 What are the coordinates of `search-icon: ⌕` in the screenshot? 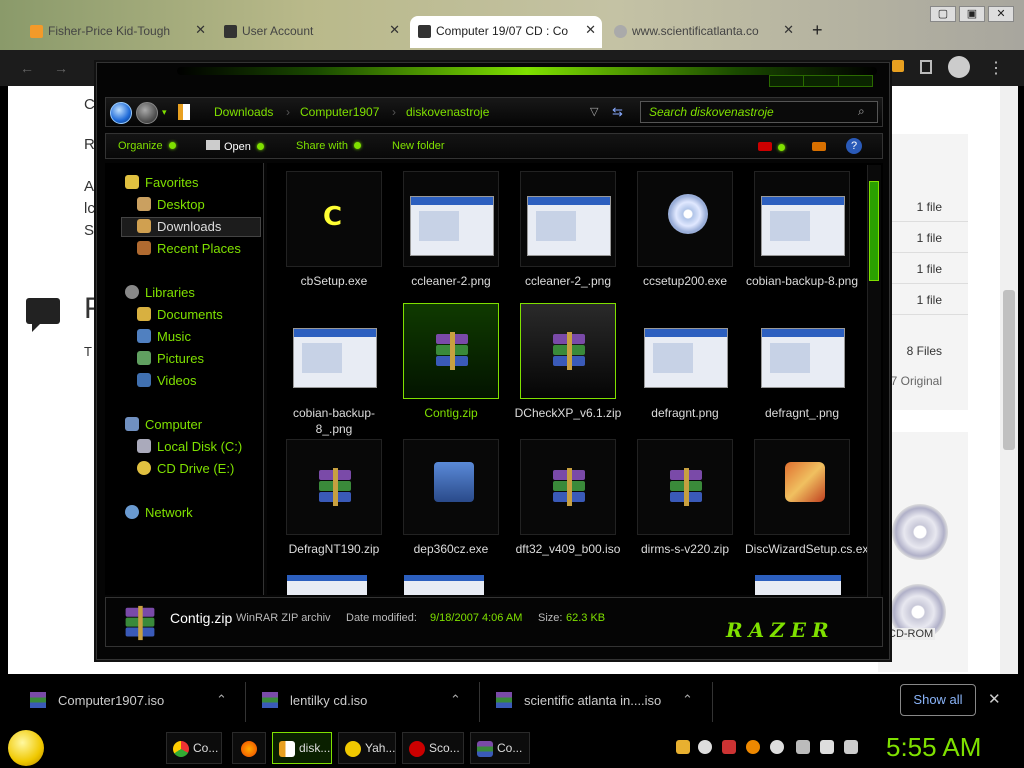 It's located at (861, 111).